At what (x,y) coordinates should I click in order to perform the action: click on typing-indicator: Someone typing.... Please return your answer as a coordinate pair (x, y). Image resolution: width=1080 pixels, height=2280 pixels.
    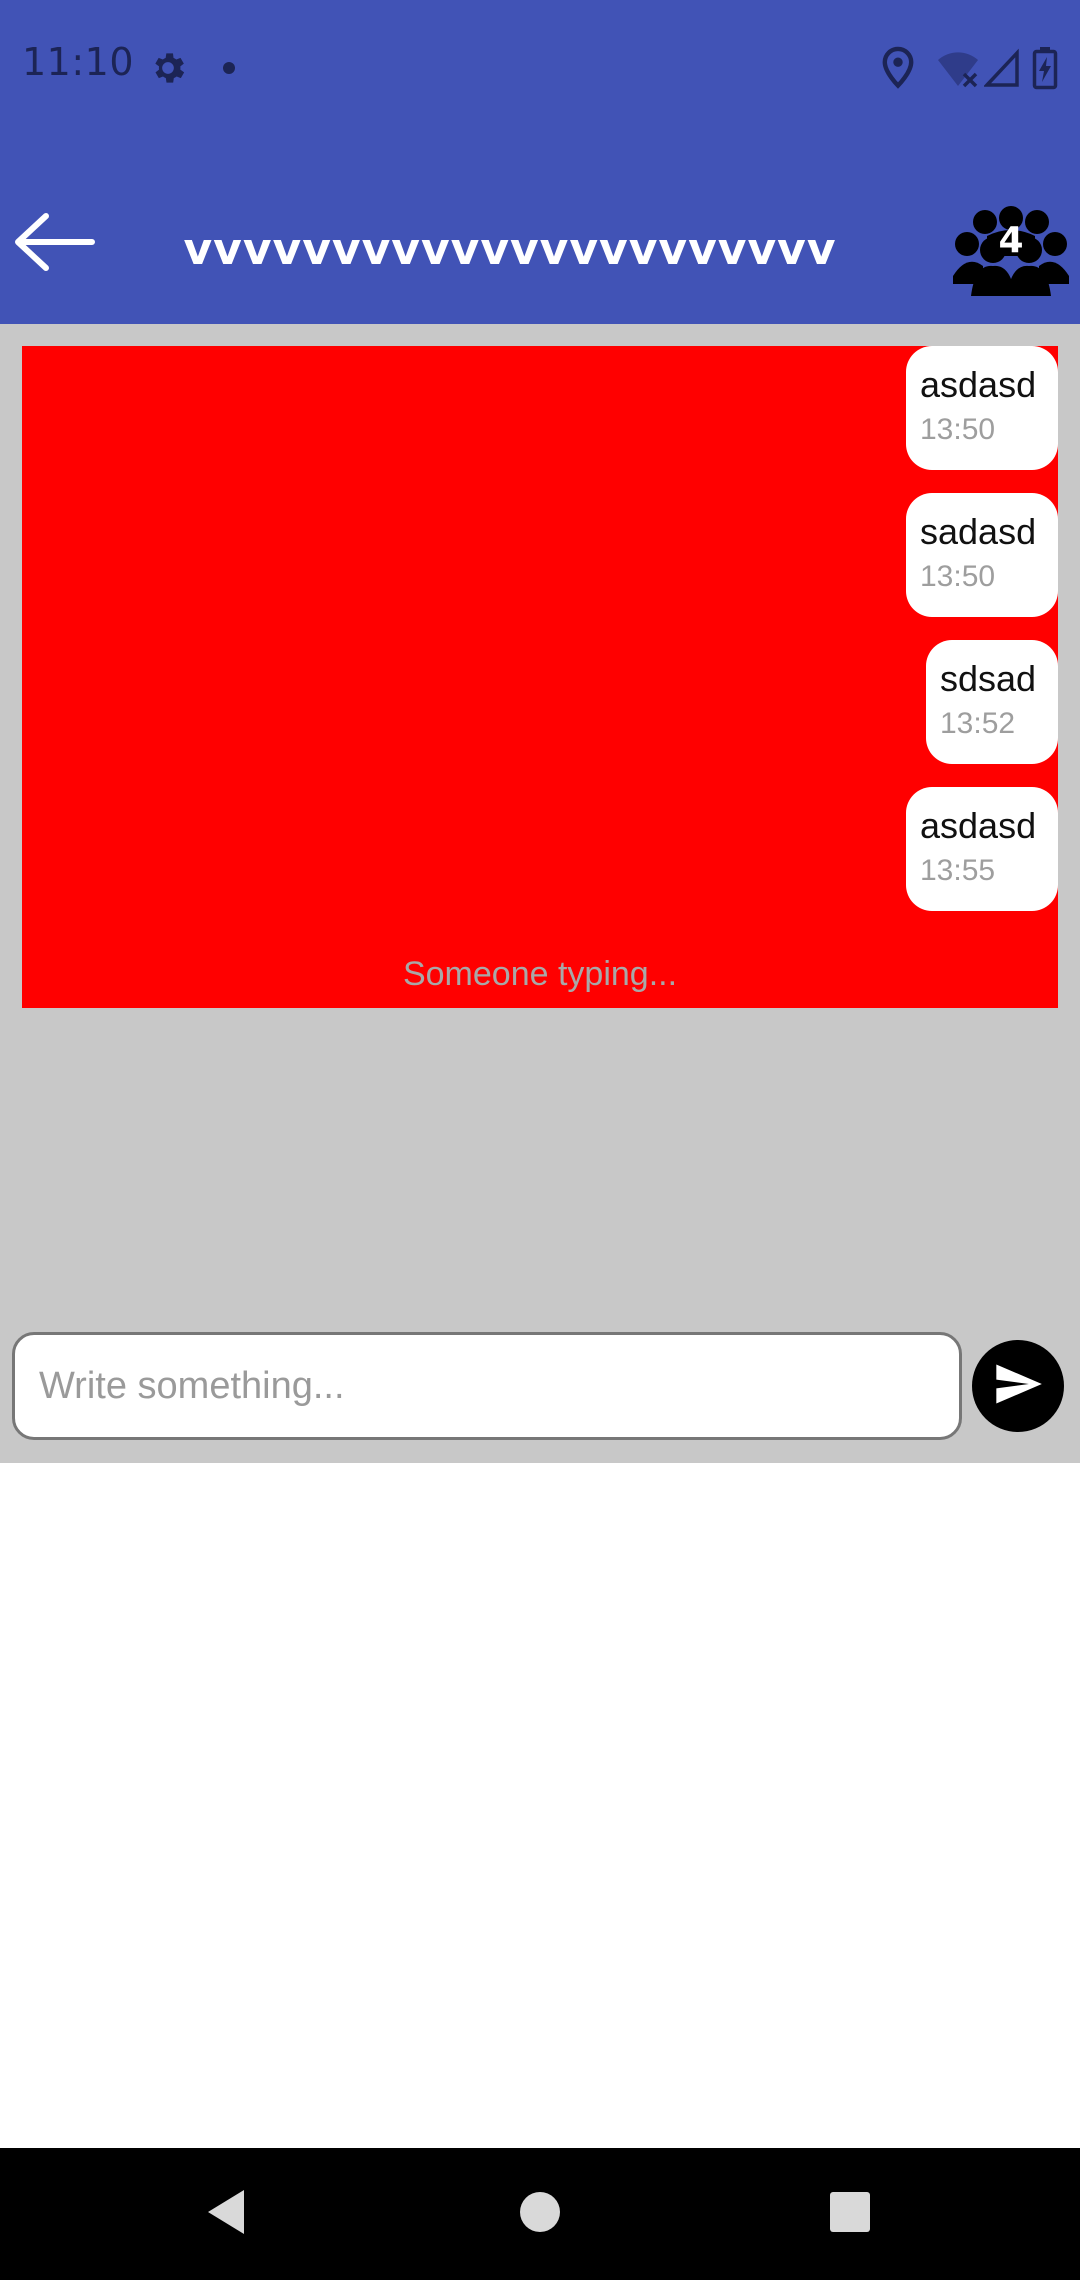
    Looking at the image, I should click on (540, 974).